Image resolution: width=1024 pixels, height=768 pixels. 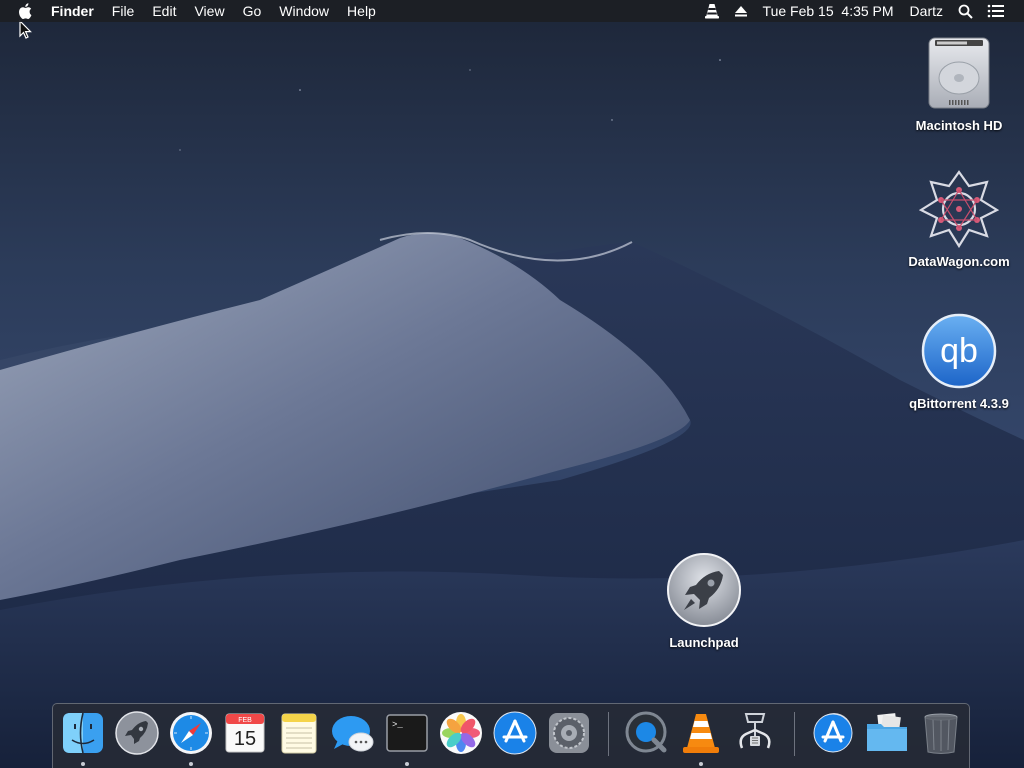 What do you see at coordinates (959, 403) in the screenshot?
I see `desktop-icon-label: qBittorrent 4.3.9` at bounding box center [959, 403].